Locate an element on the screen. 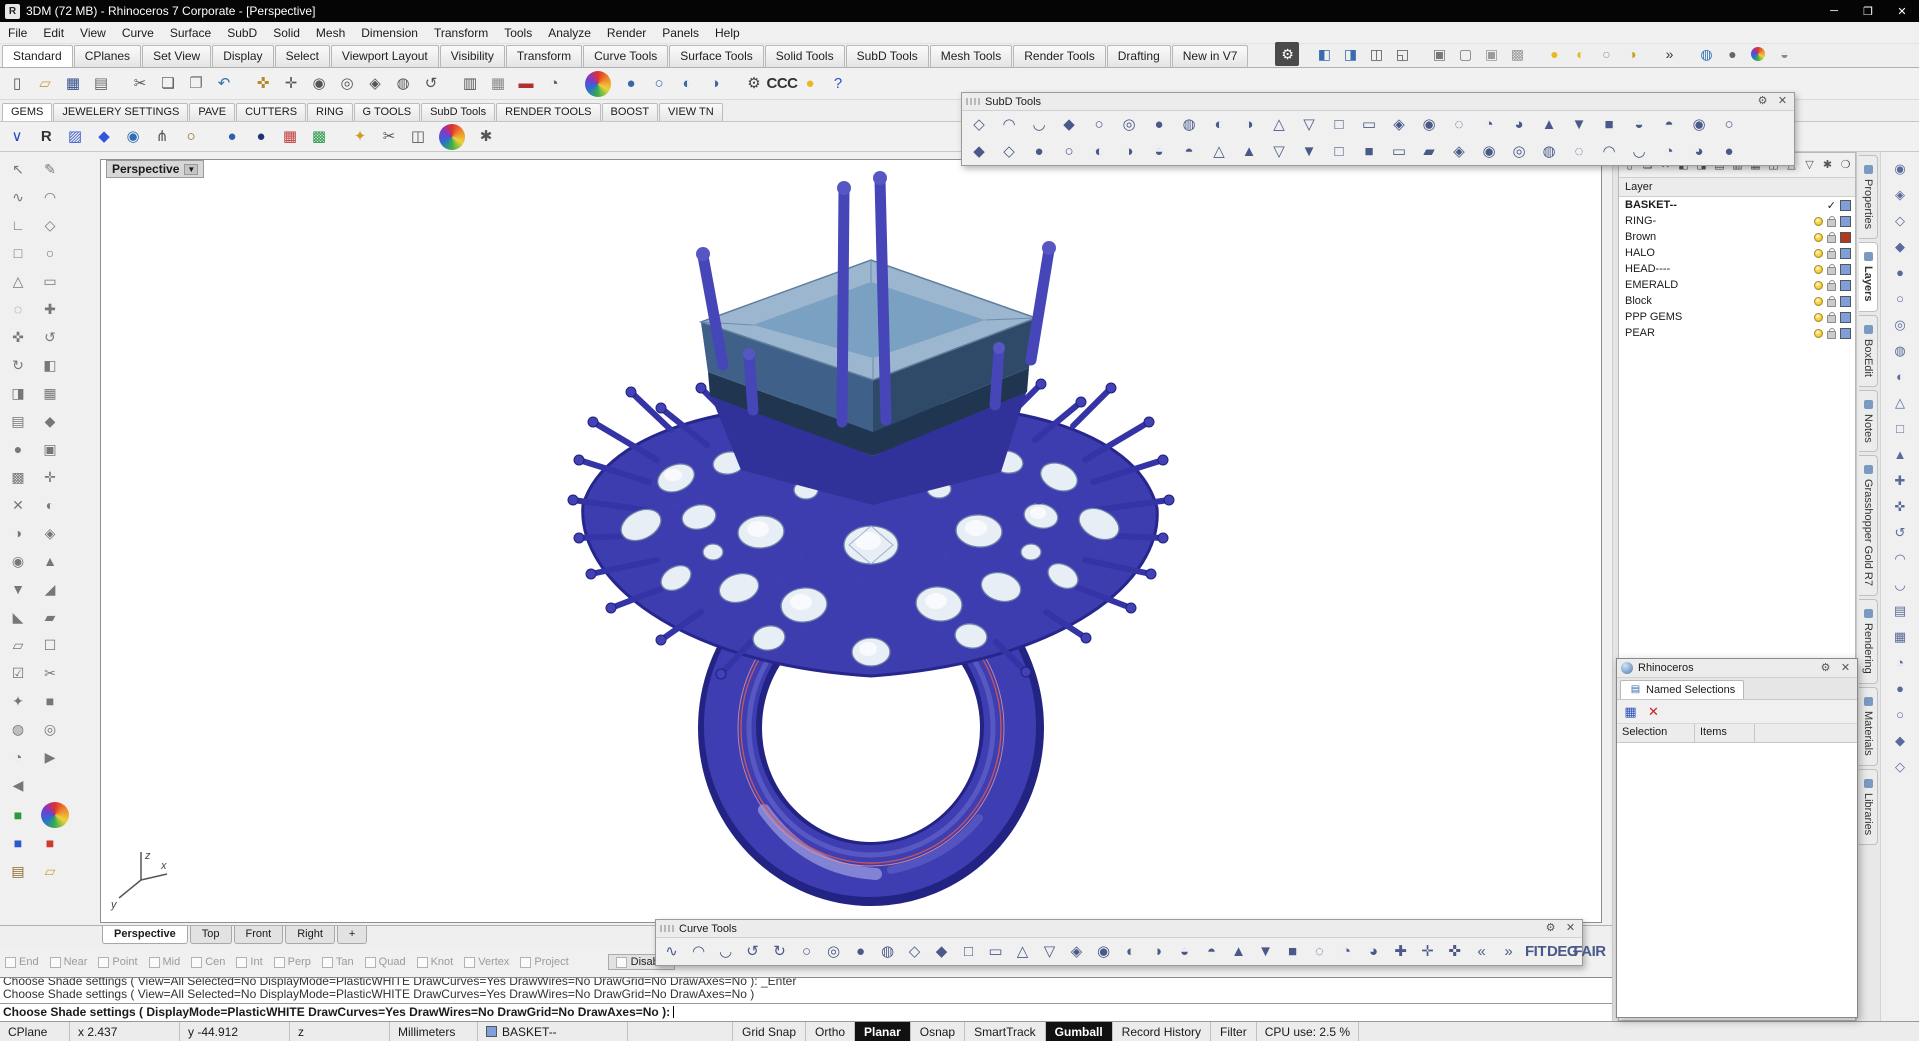 Image resolution: width=1919 pixels, height=1041 pixels. panel-toggle-left-icon: ◧ is located at coordinates (1324, 54).